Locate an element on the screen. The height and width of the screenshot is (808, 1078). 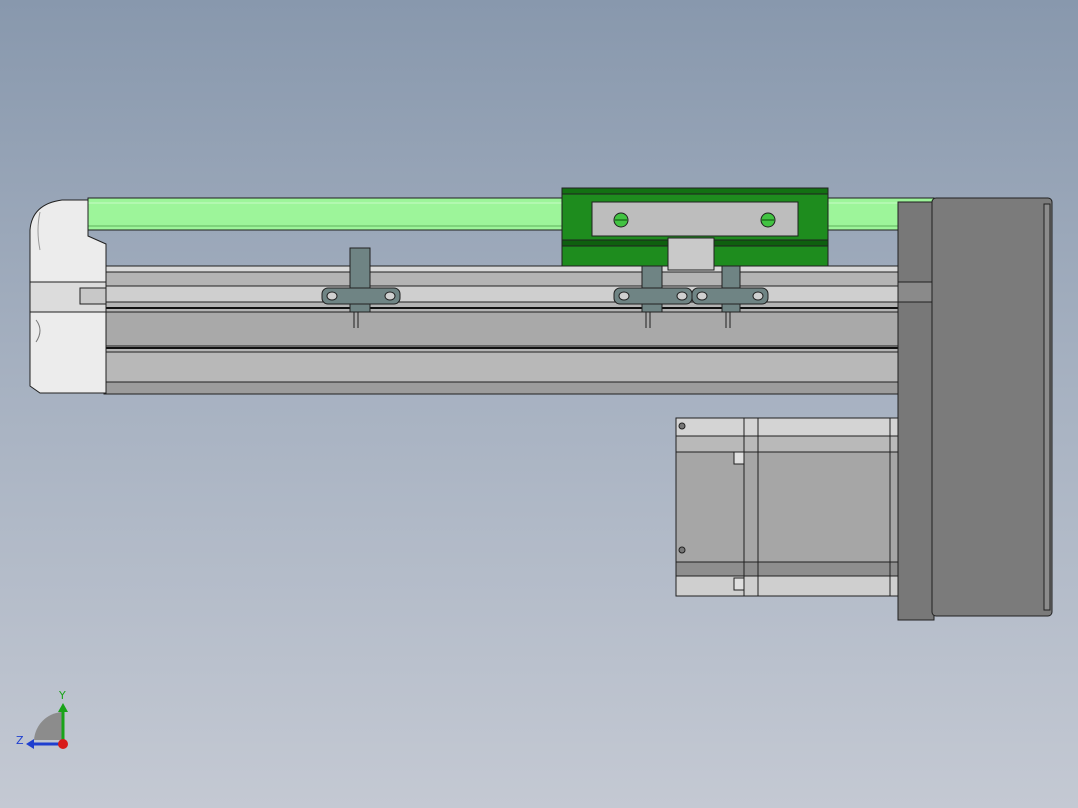
motor is located at coordinates (787, 507).